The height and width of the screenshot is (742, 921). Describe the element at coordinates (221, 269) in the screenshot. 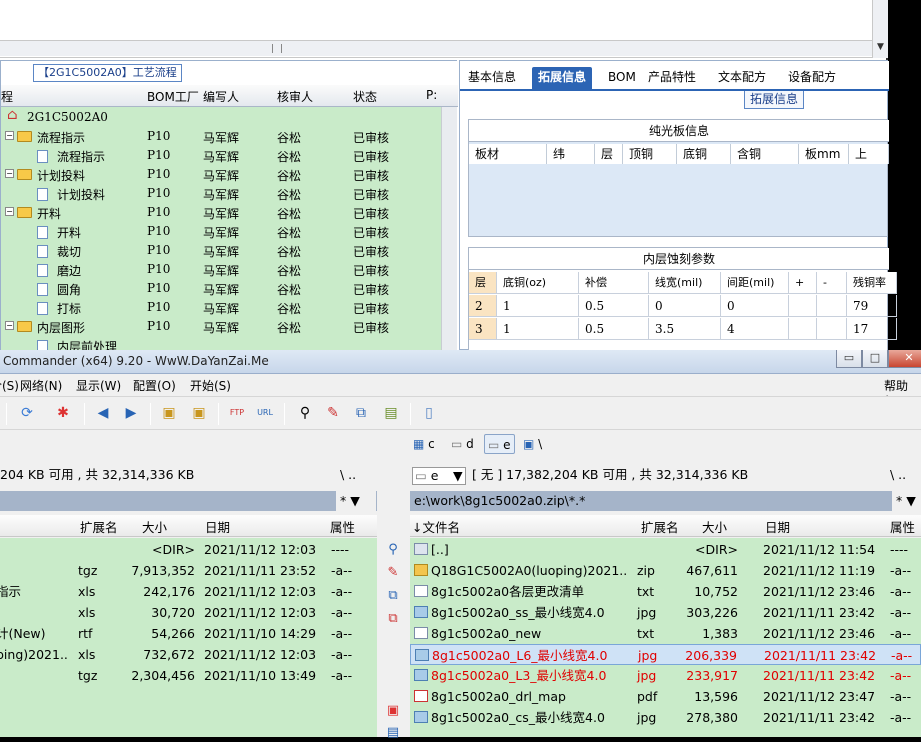

I see `tree-row: 磨边 P10 马军辉 谷松 已审核` at that location.